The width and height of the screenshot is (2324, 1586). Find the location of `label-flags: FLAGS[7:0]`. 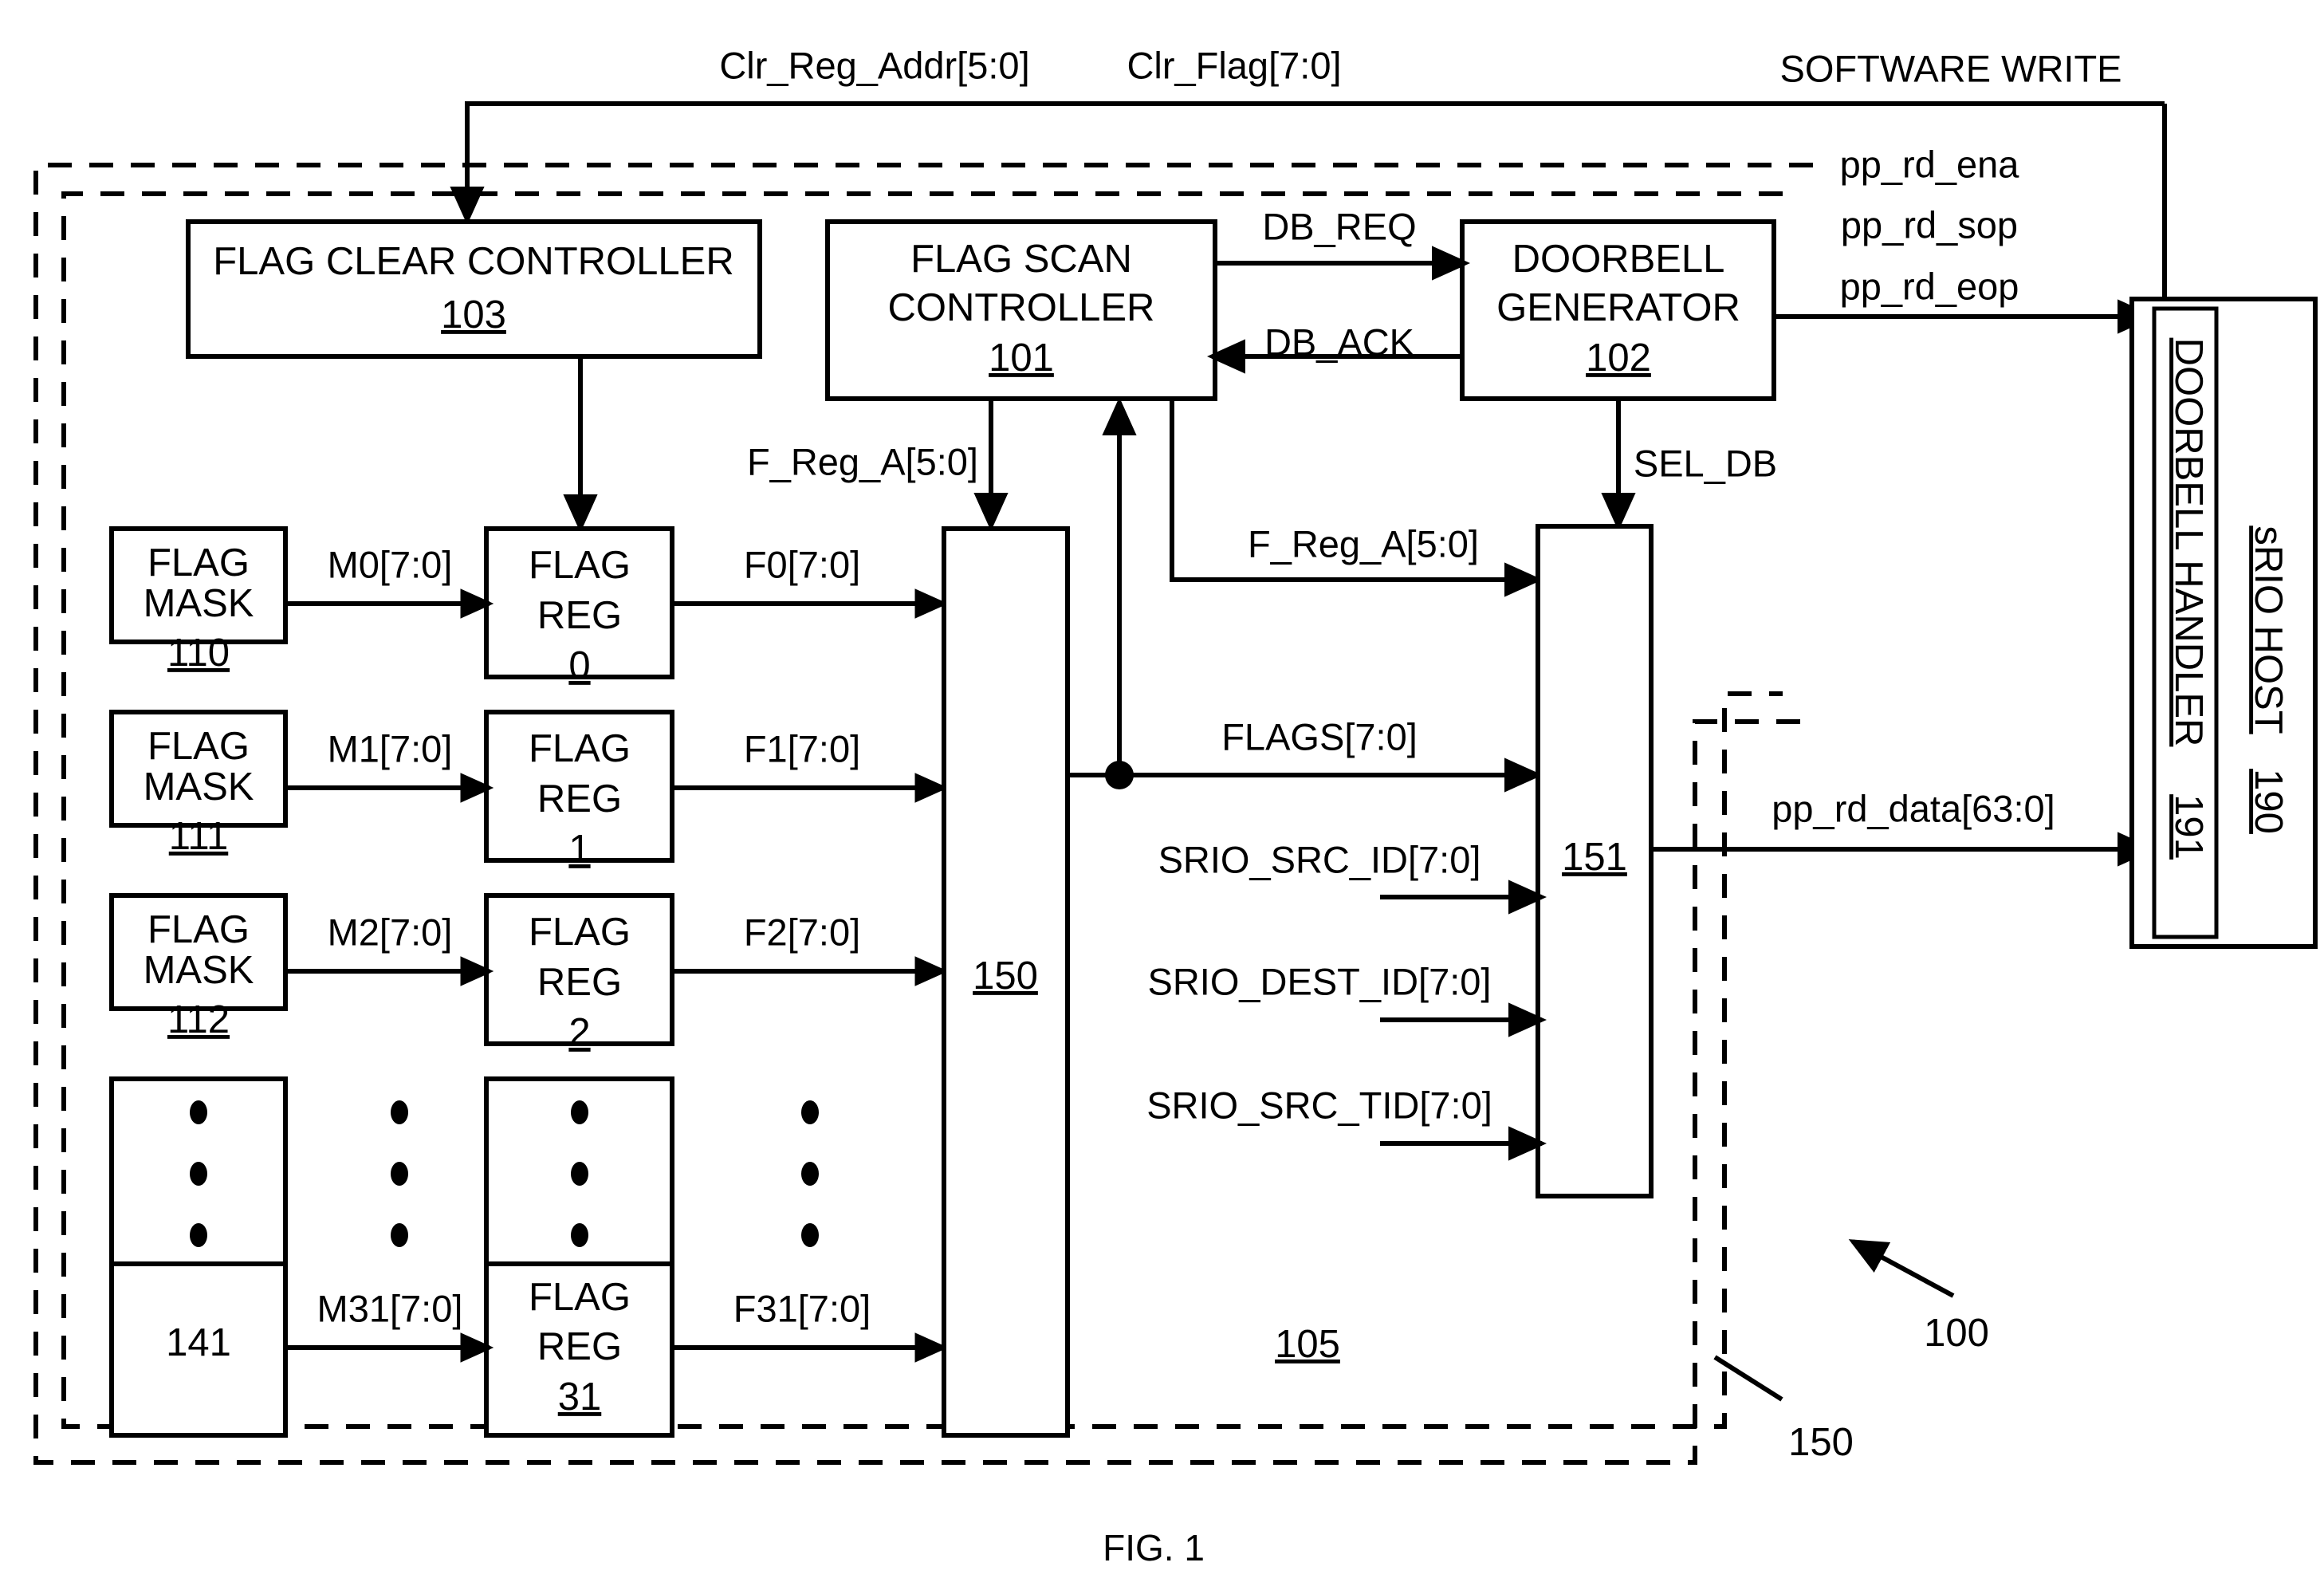

label-flags: FLAGS[7:0] is located at coordinates (1319, 737).